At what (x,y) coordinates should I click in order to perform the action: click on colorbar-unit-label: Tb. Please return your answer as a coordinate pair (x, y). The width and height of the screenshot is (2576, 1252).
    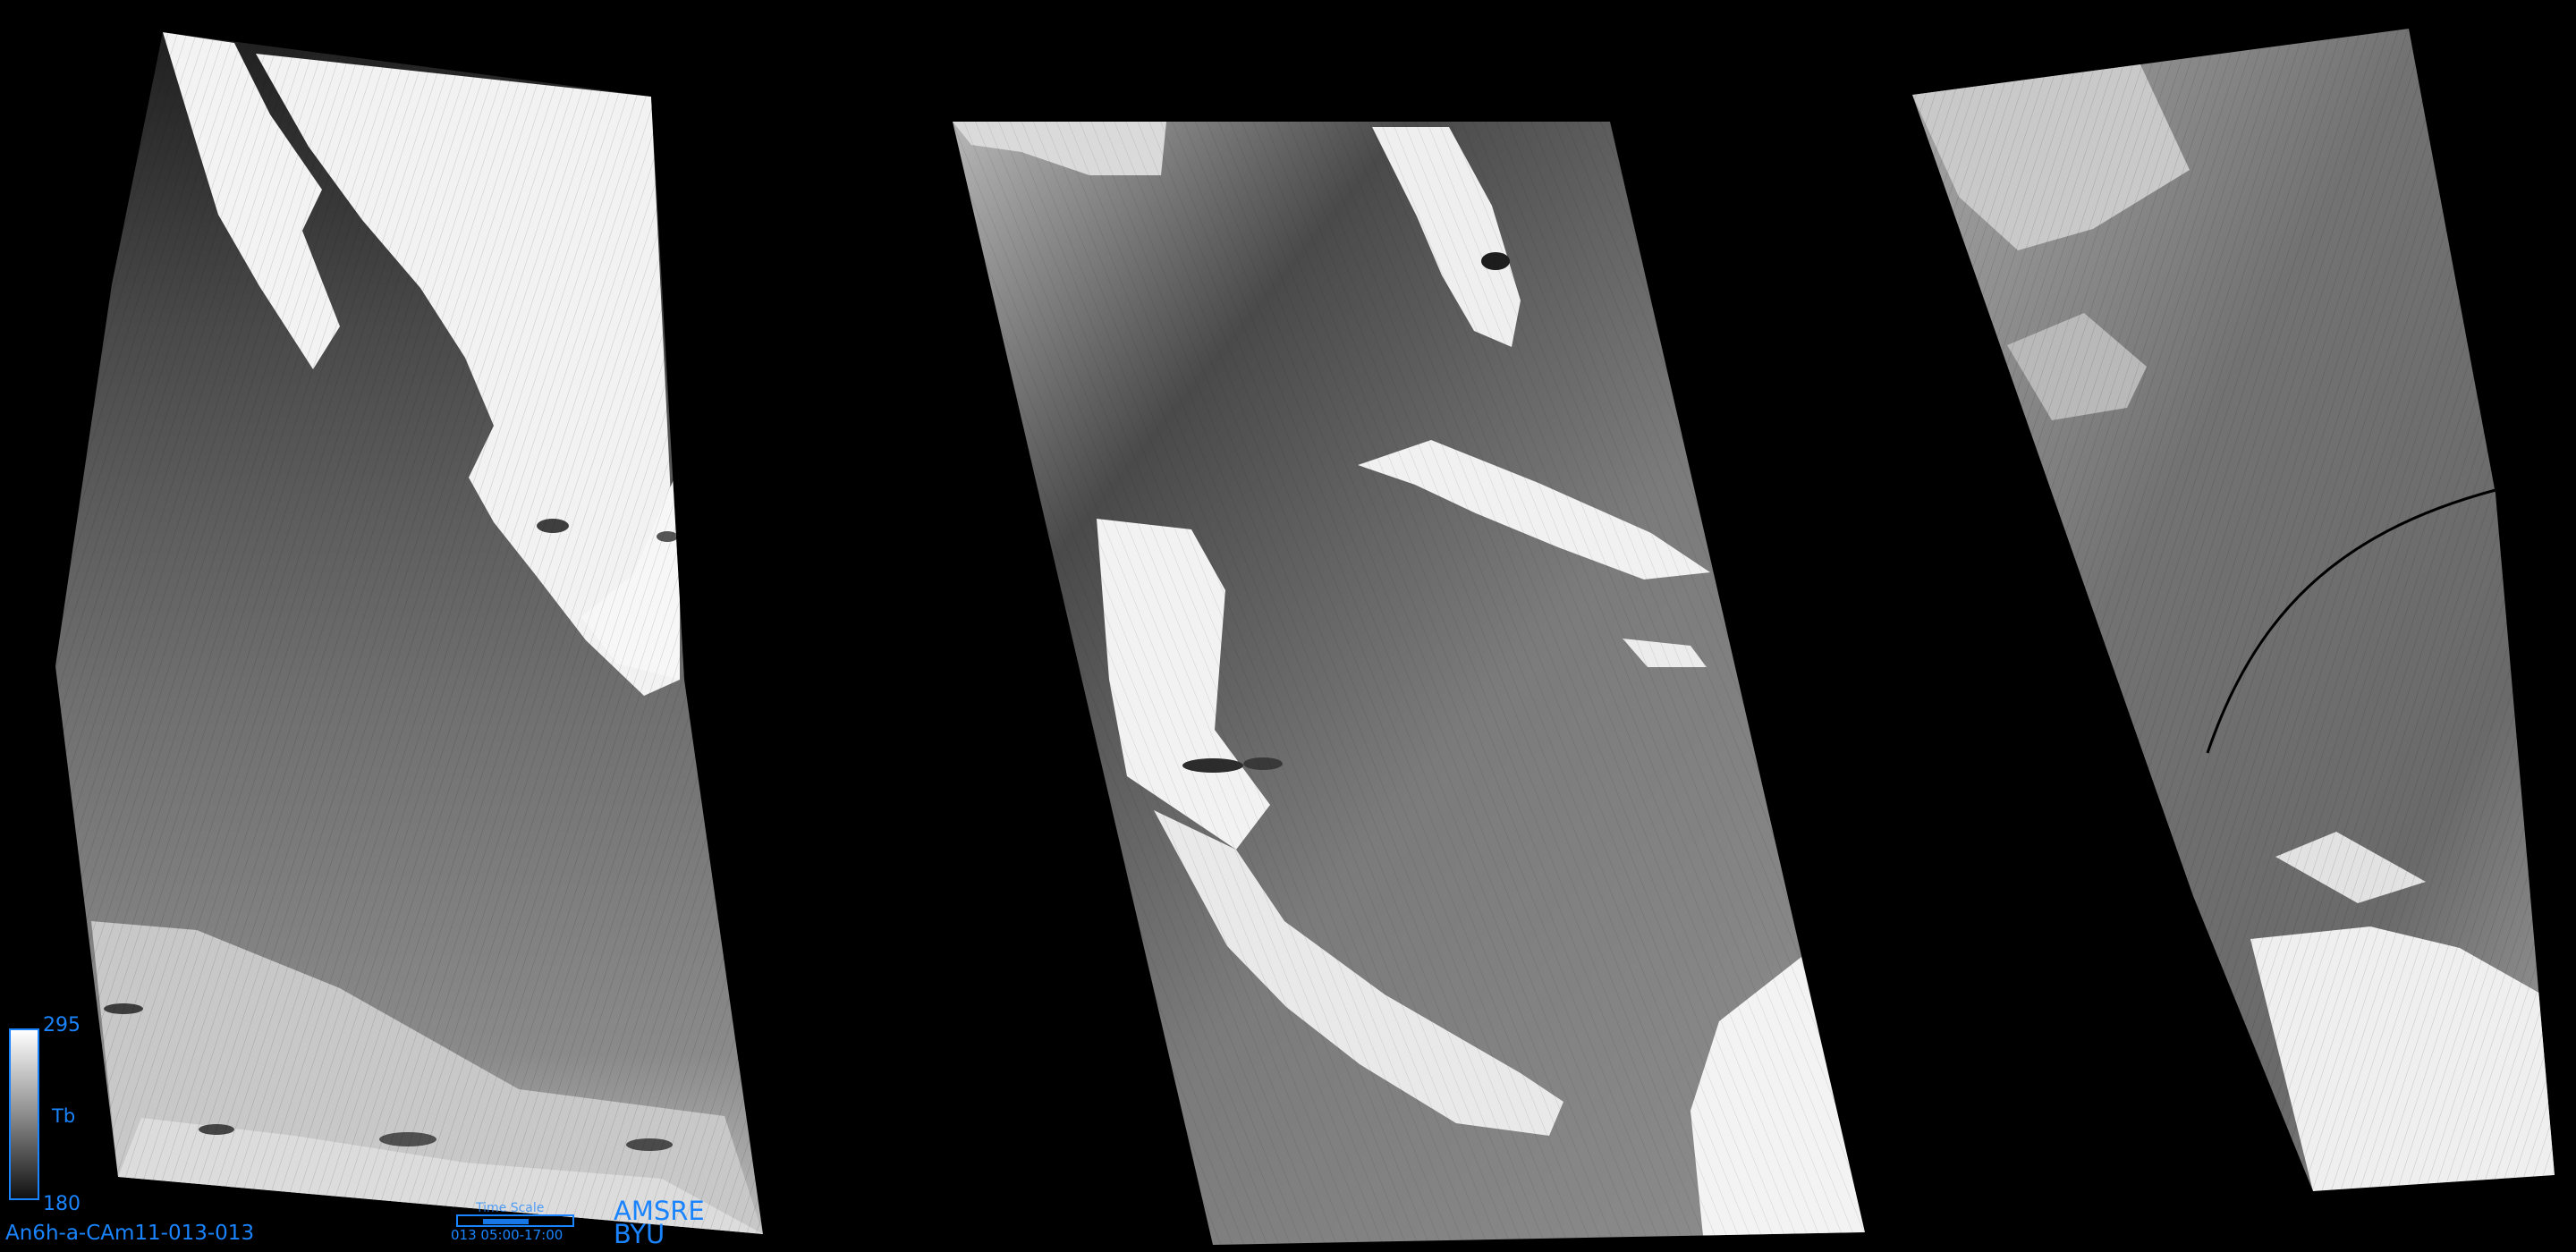
    Looking at the image, I should click on (64, 1116).